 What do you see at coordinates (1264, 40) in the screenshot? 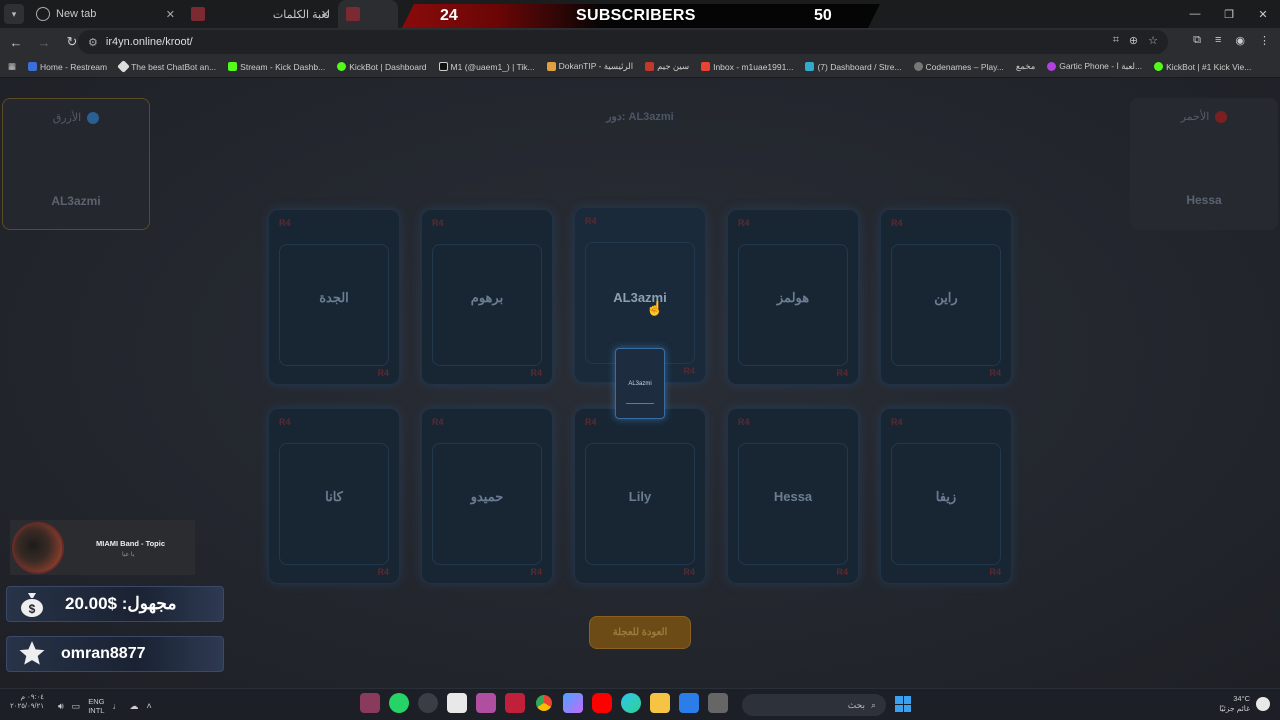
I see `menu-icon: ⋮` at bounding box center [1264, 40].